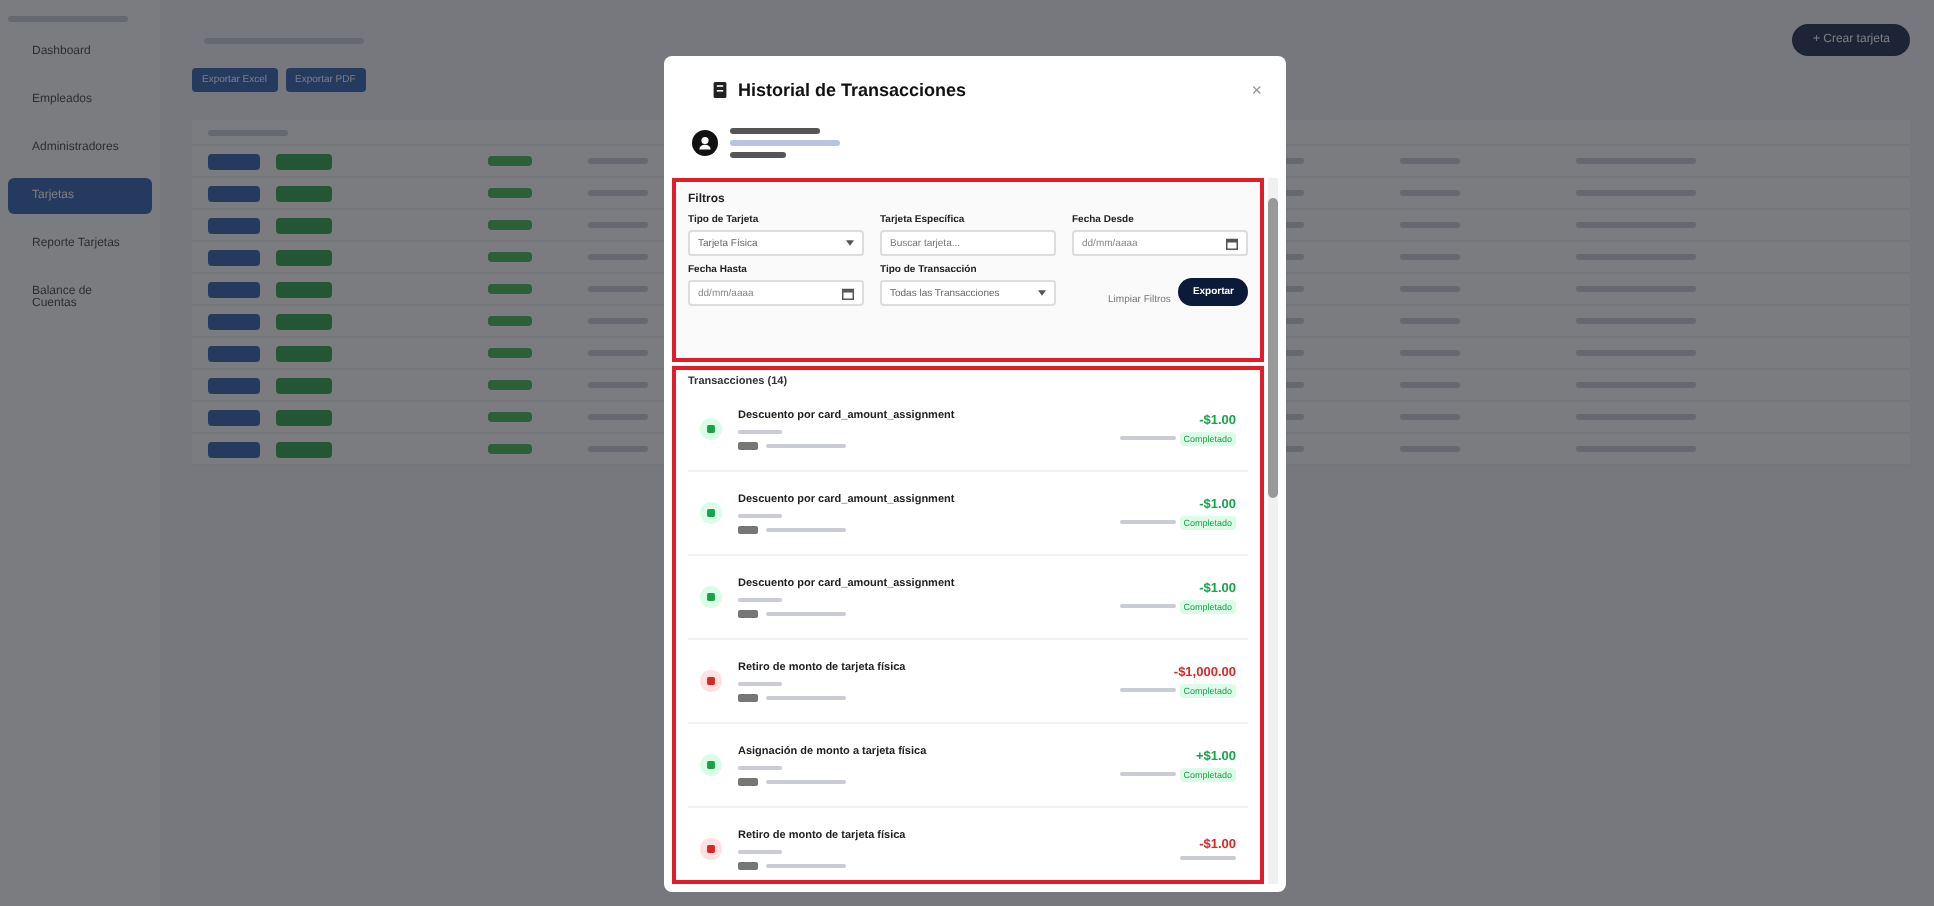 Image resolution: width=1934 pixels, height=906 pixels. What do you see at coordinates (720, 90) in the screenshot?
I see `document-icon` at bounding box center [720, 90].